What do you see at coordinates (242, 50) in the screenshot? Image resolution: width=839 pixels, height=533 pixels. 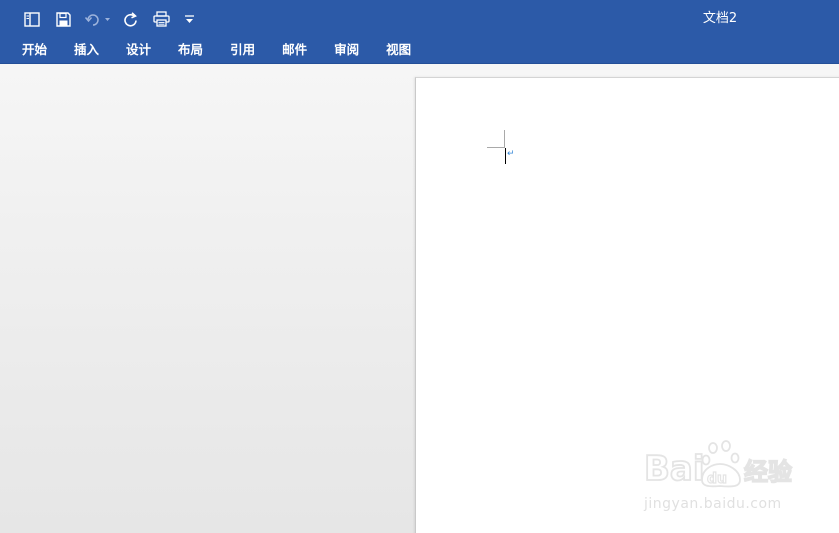 I see `tab-references: 引用` at bounding box center [242, 50].